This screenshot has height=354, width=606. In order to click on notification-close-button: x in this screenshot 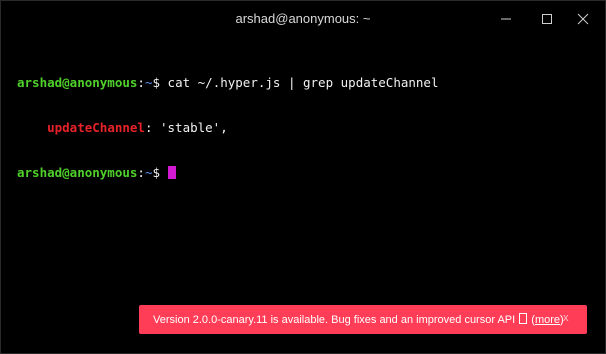, I will do `click(568, 318)`.